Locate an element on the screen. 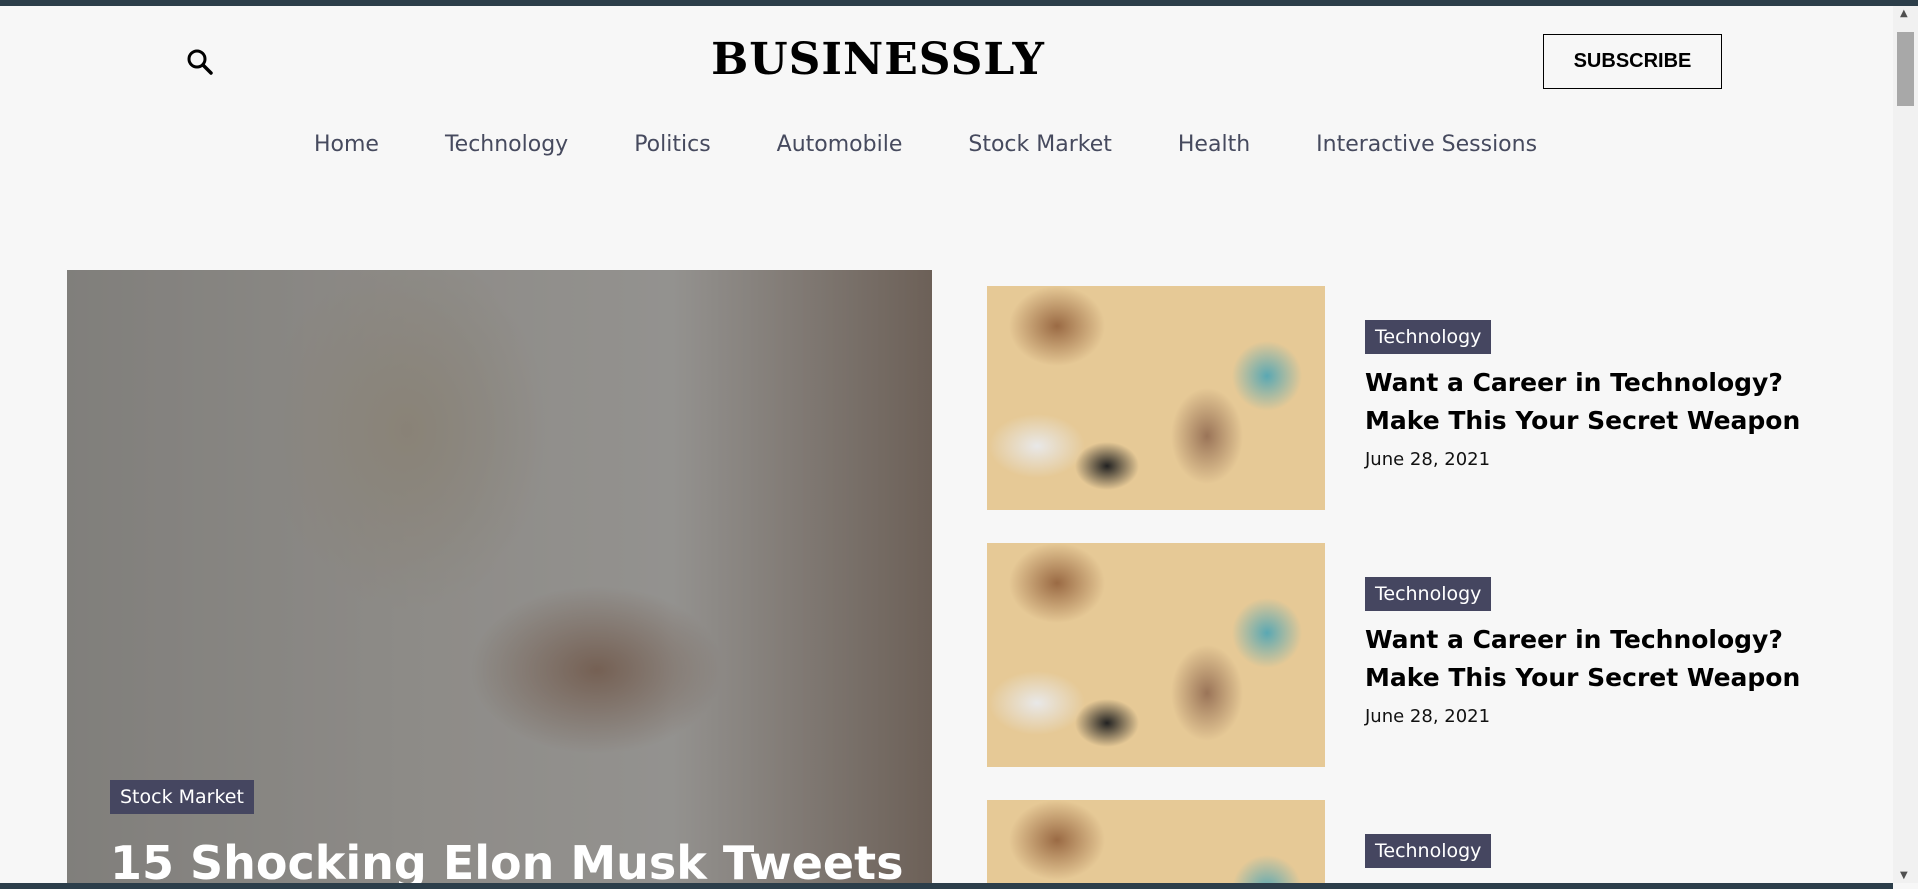 This screenshot has height=889, width=1918. nav-stock-market: Stock Market is located at coordinates (1040, 144).